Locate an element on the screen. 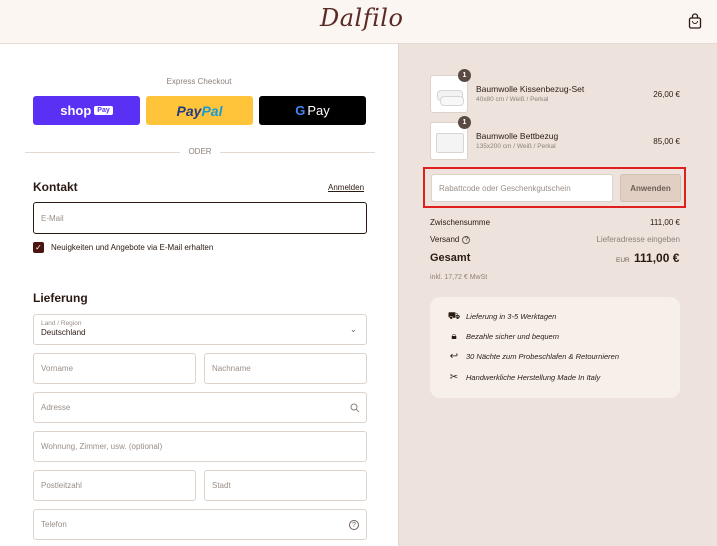 The width and height of the screenshot is (717, 546). apply-discount-button: Anwenden is located at coordinates (650, 188).